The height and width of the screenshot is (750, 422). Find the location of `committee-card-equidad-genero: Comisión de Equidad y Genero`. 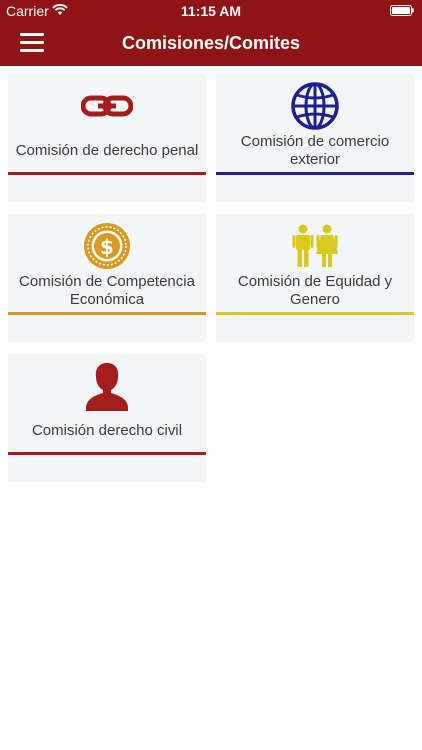

committee-card-equidad-genero: Comisión de Equidad y Genero is located at coordinates (315, 278).